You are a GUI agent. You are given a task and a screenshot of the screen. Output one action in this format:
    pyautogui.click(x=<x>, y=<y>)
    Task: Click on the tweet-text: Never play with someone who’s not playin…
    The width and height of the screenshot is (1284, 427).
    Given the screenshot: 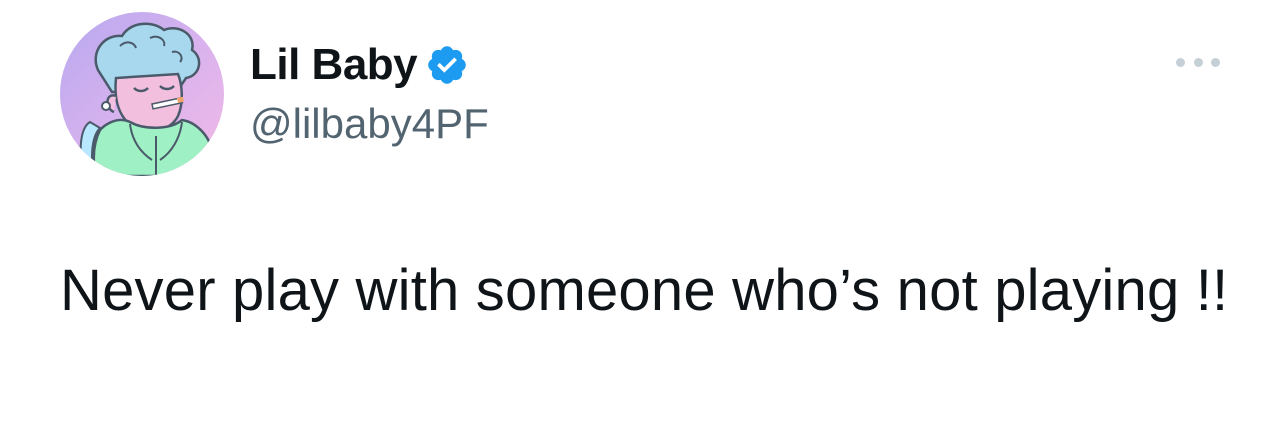 What is the action you would take?
    pyautogui.click(x=644, y=290)
    